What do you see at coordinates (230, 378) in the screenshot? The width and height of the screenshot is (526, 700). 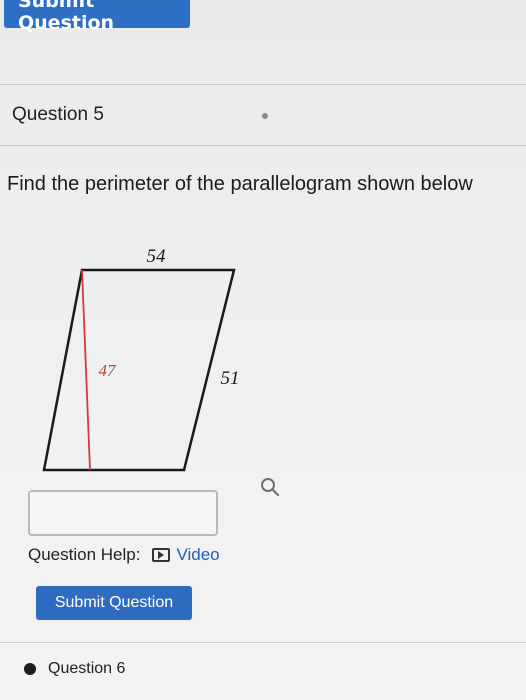 I see `slant-side-label: 51` at bounding box center [230, 378].